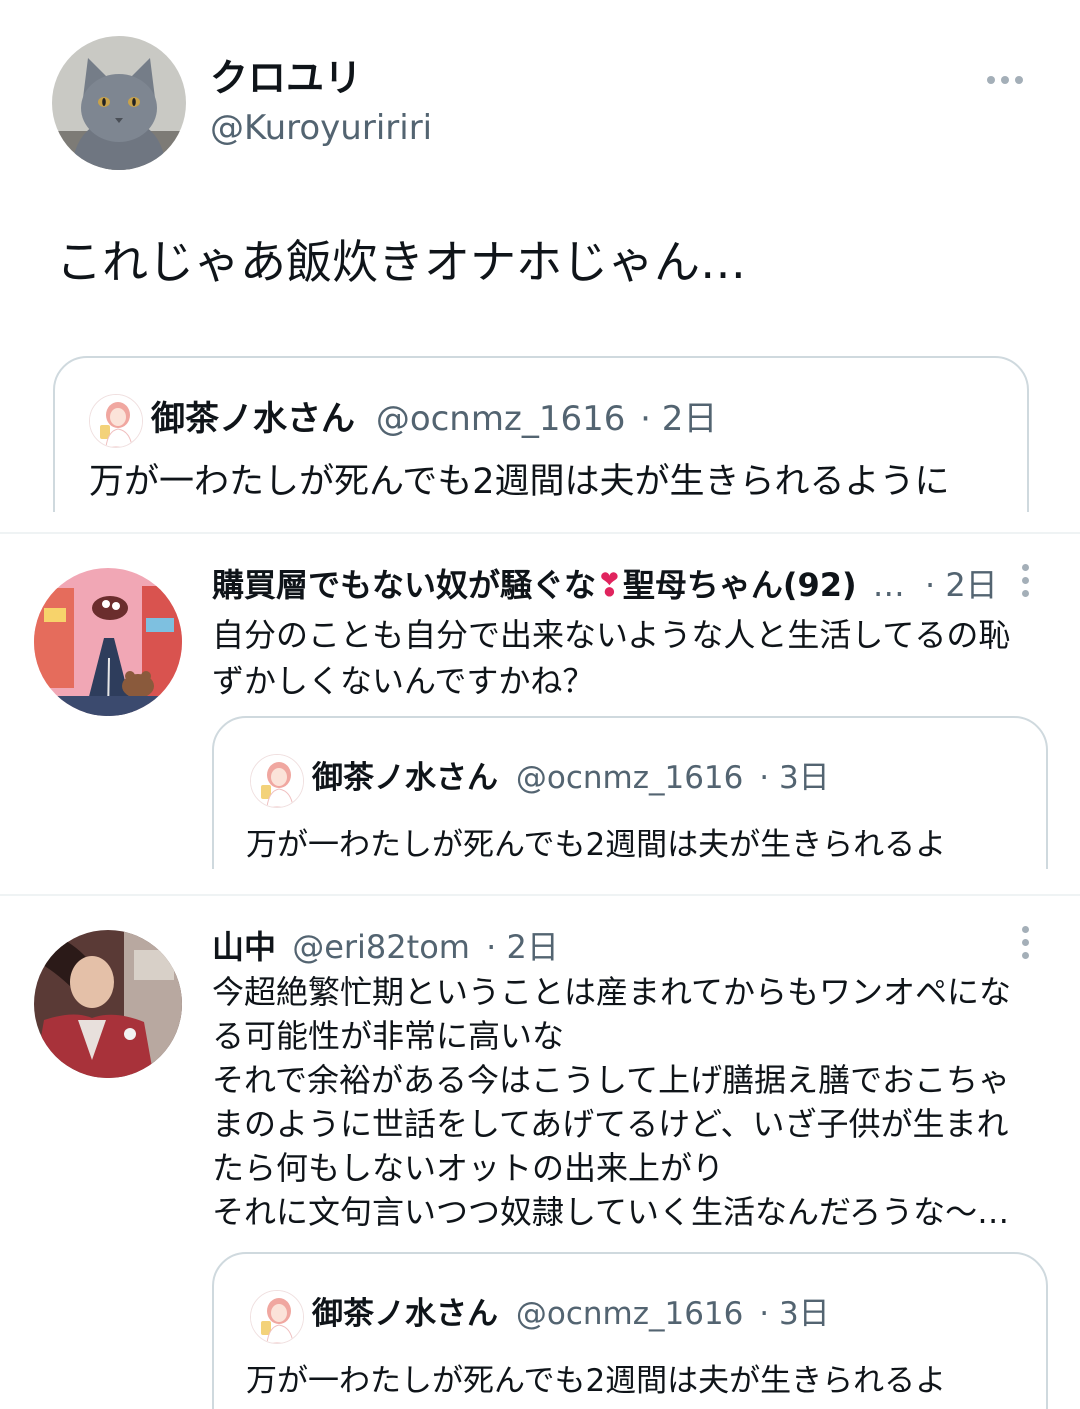  What do you see at coordinates (404, 585) in the screenshot?
I see `display-name: 購買層でもない奴が騒ぐな` at bounding box center [404, 585].